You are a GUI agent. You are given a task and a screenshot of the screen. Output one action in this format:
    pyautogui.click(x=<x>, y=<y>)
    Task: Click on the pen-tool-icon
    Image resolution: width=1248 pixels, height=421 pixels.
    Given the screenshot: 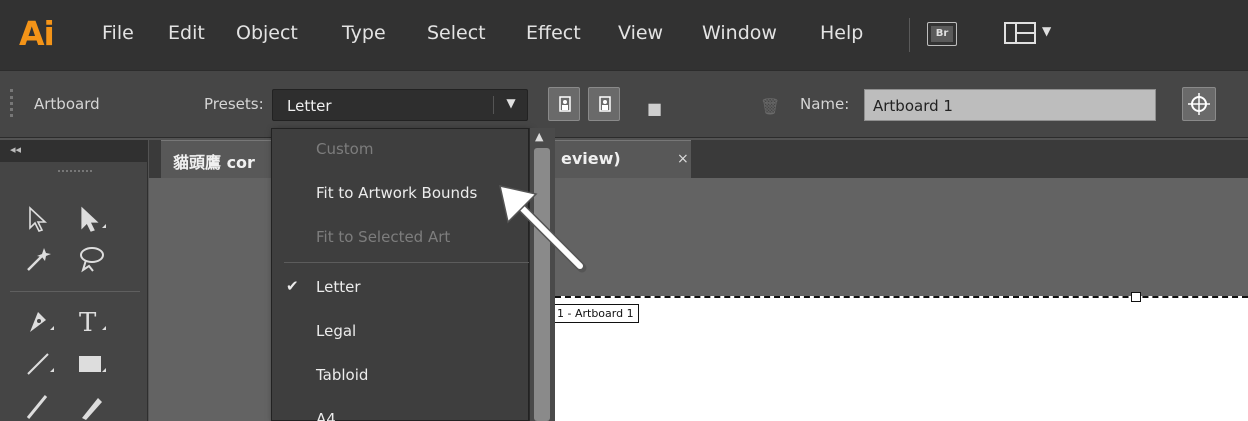 What is the action you would take?
    pyautogui.click(x=42, y=321)
    